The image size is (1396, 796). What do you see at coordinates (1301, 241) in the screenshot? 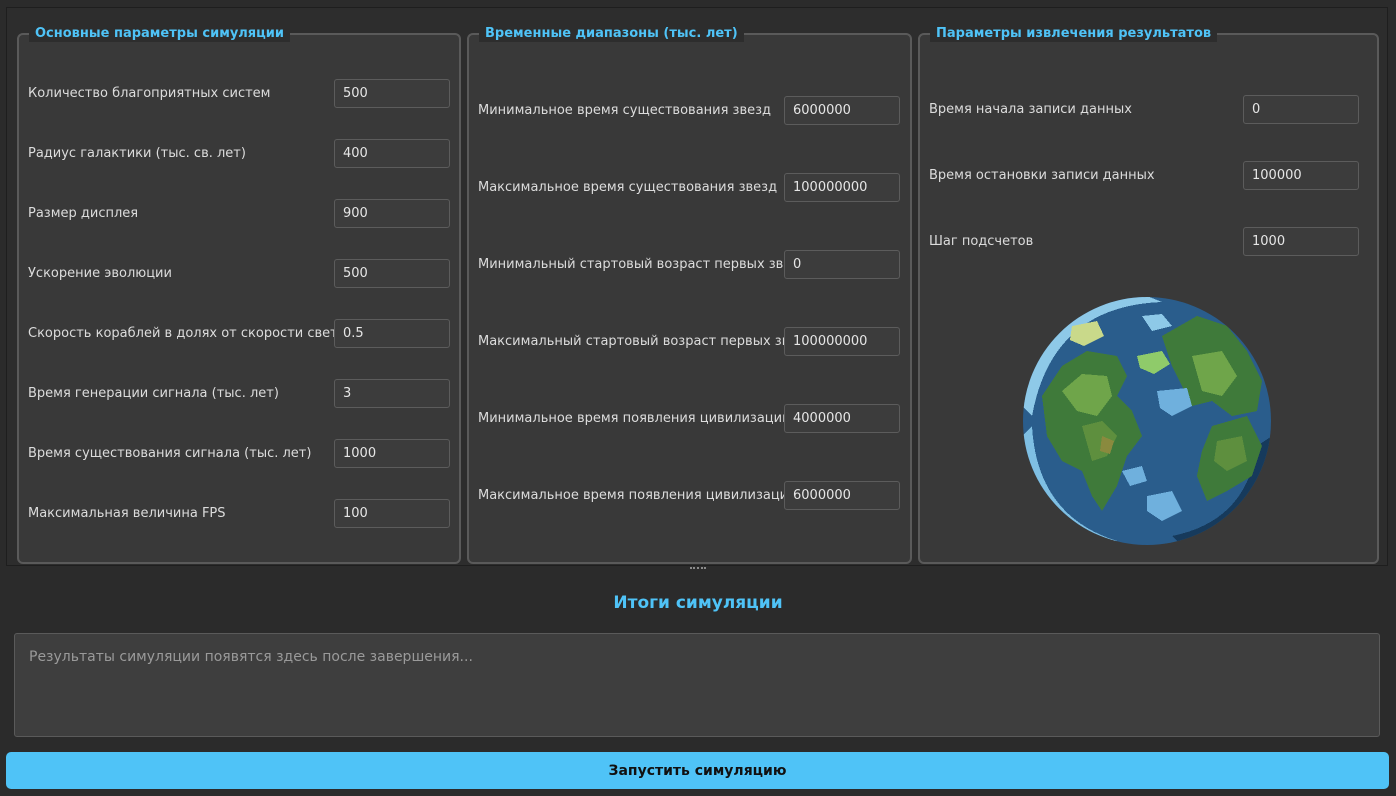
I see `count-step-input` at bounding box center [1301, 241].